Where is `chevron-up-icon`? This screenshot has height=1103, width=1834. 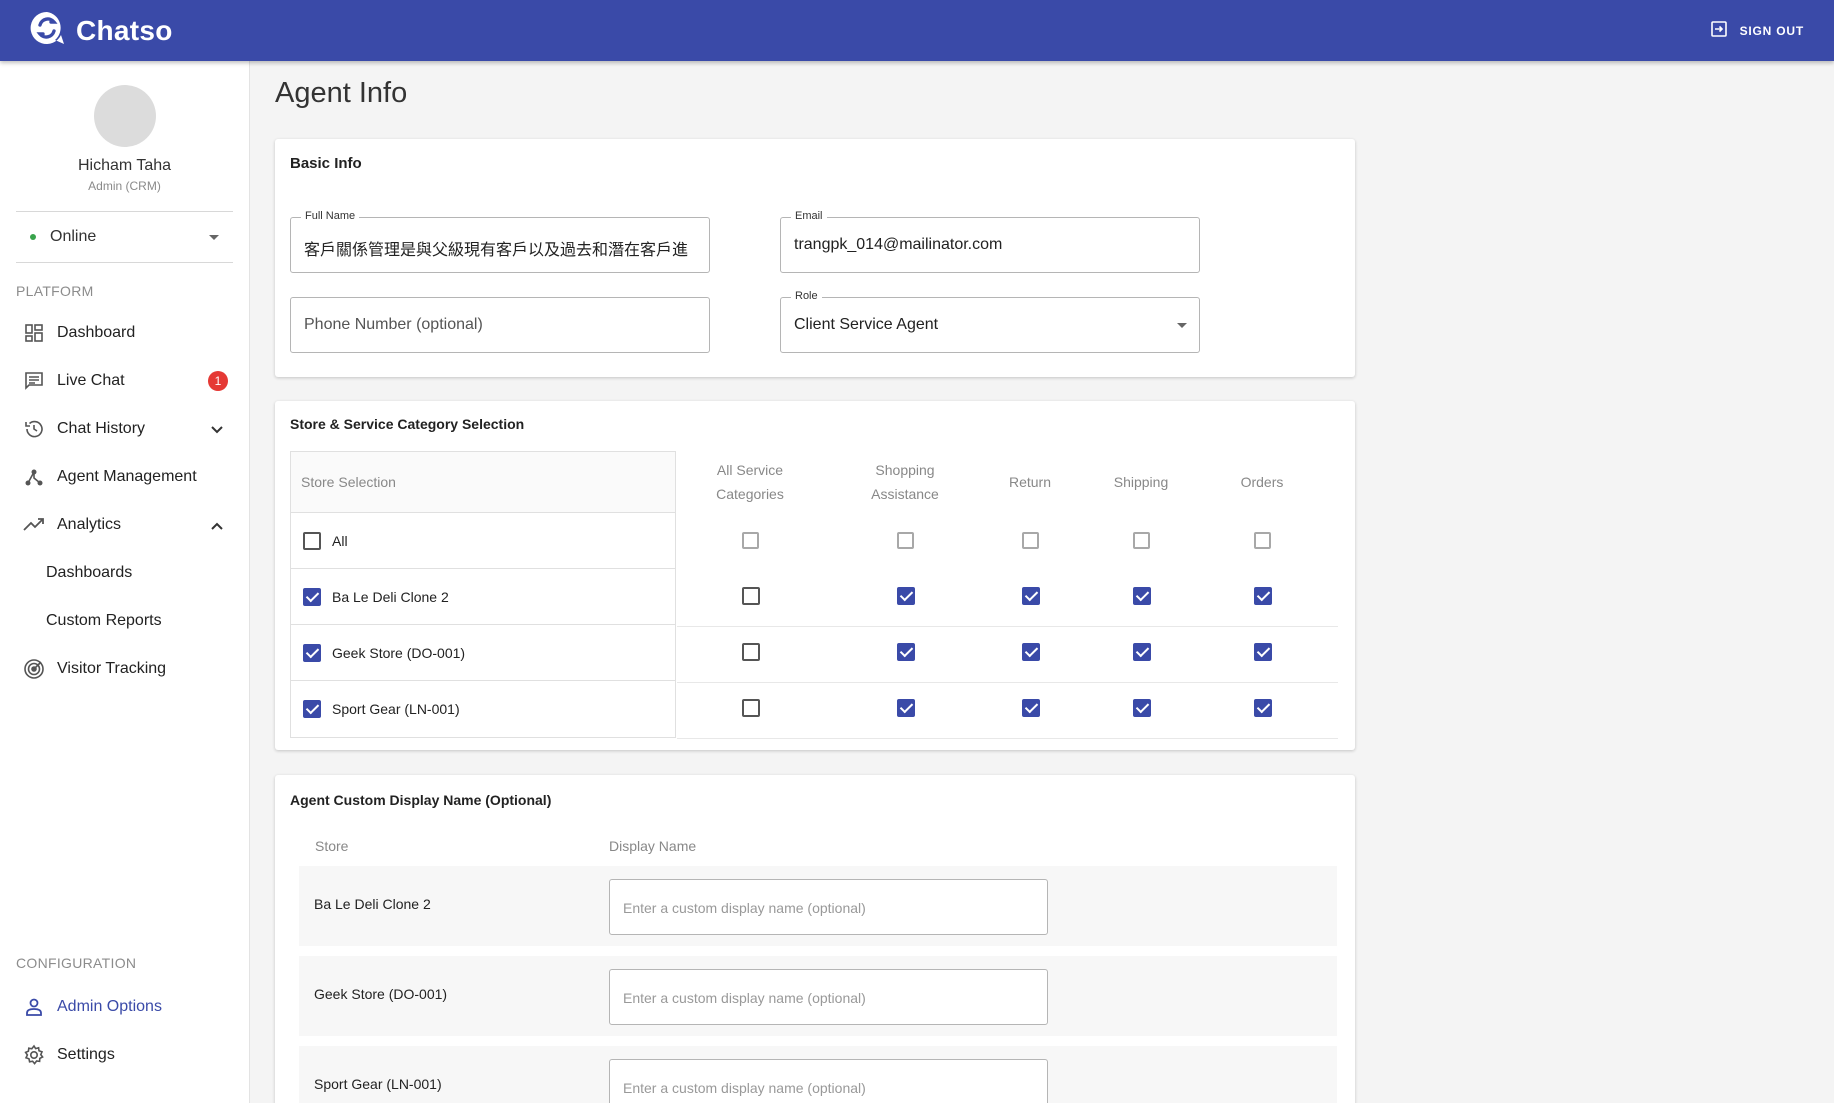 chevron-up-icon is located at coordinates (217, 527).